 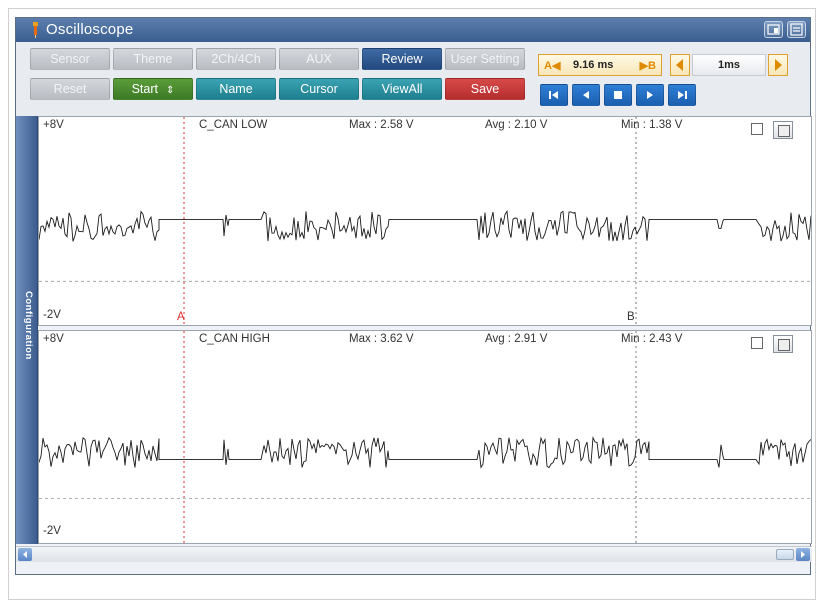 I want to click on channel-1-min: Min : 1.38 V, so click(x=652, y=125).